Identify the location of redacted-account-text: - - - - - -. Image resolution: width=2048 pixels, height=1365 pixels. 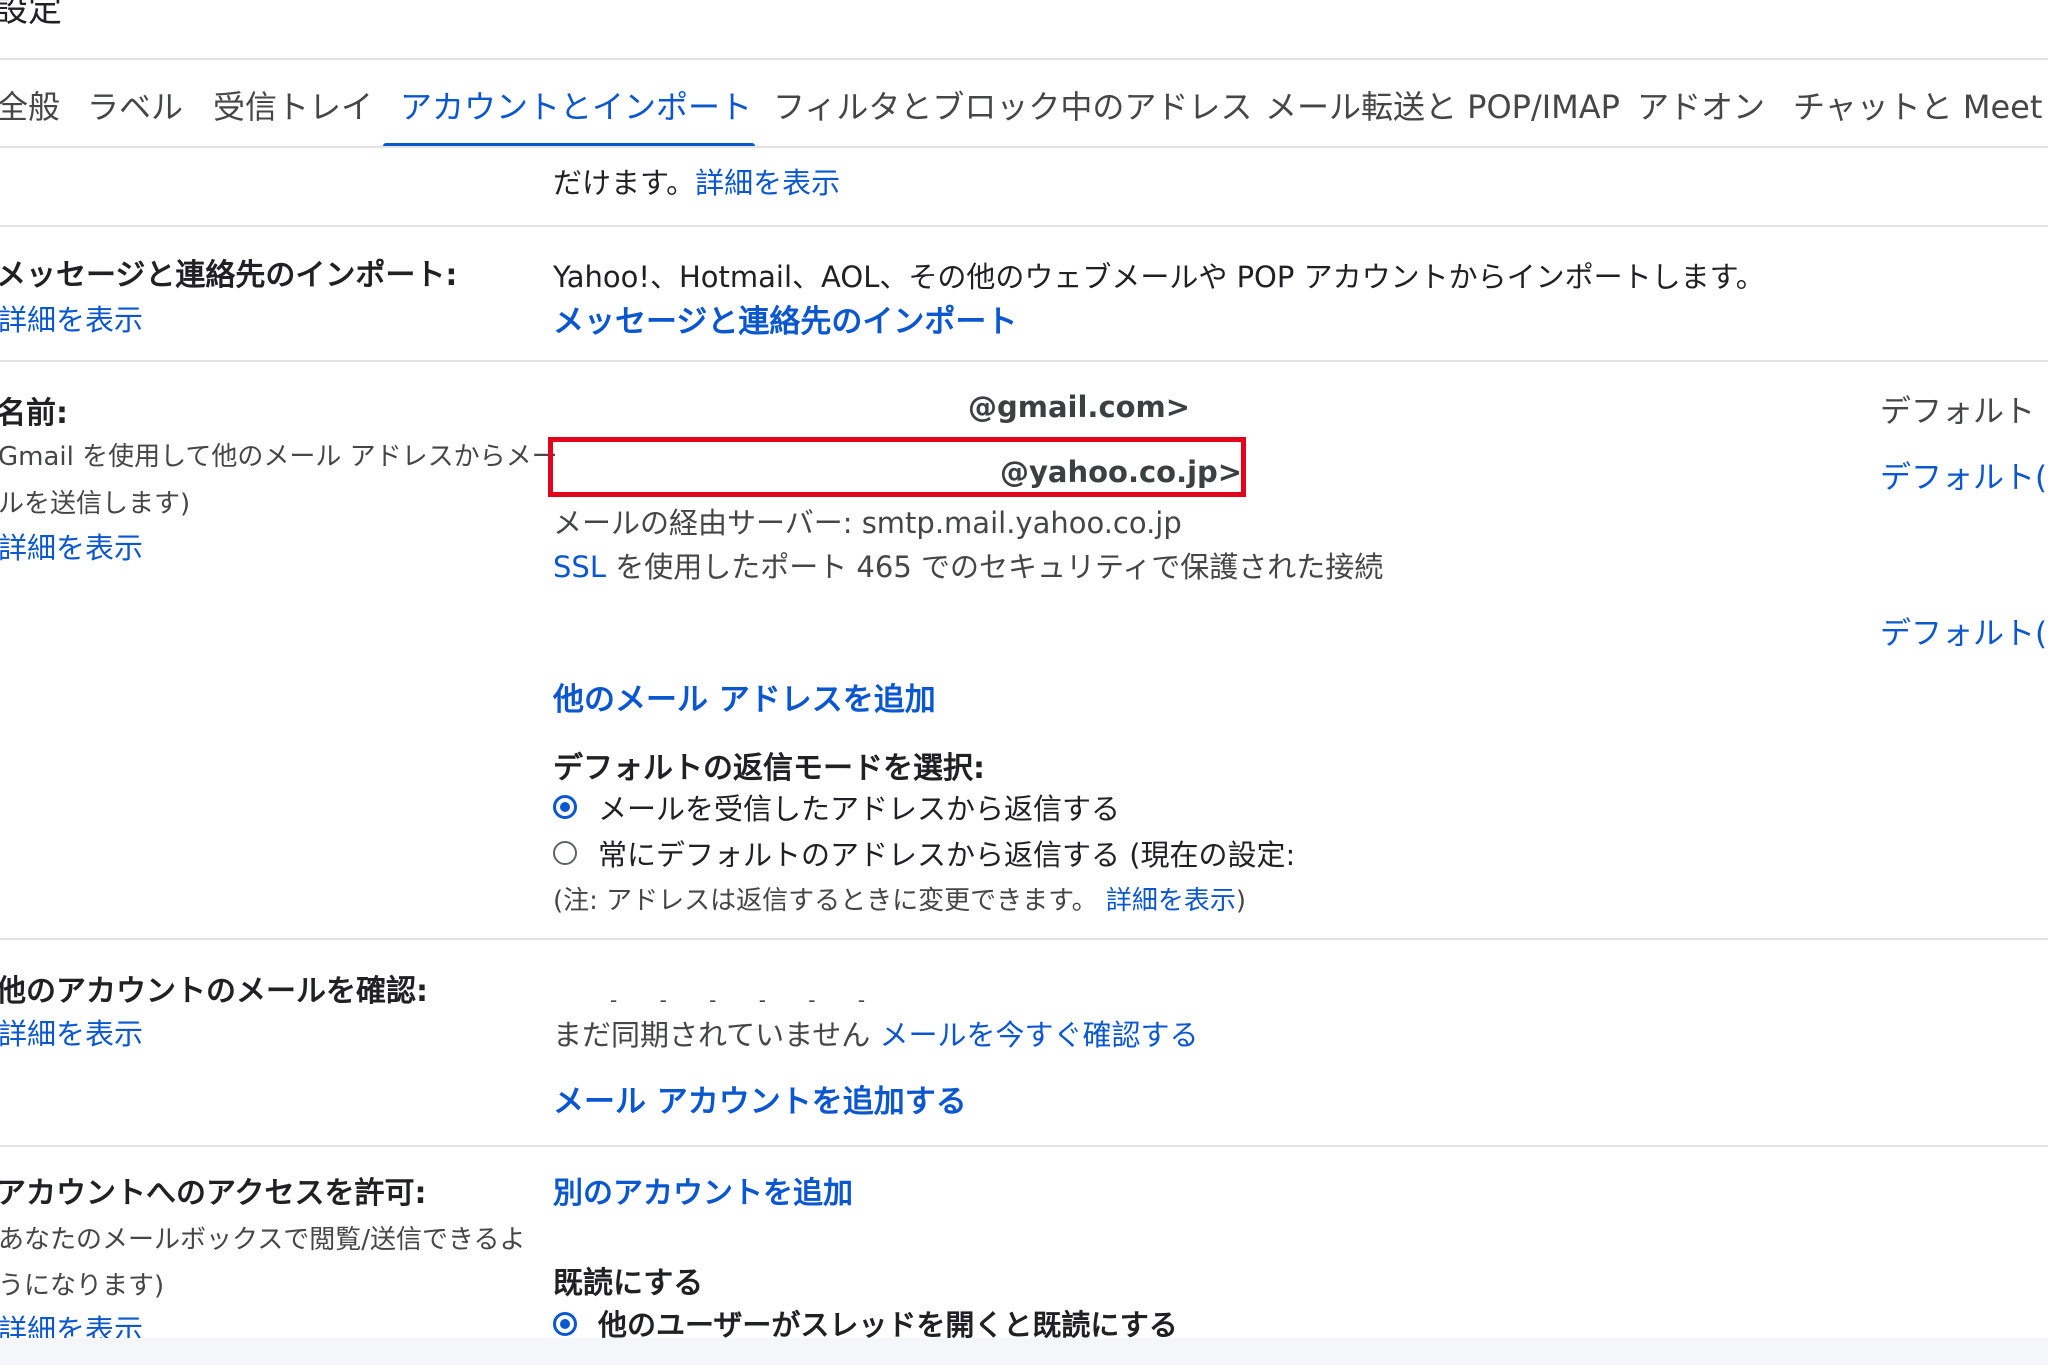
(747, 1000).